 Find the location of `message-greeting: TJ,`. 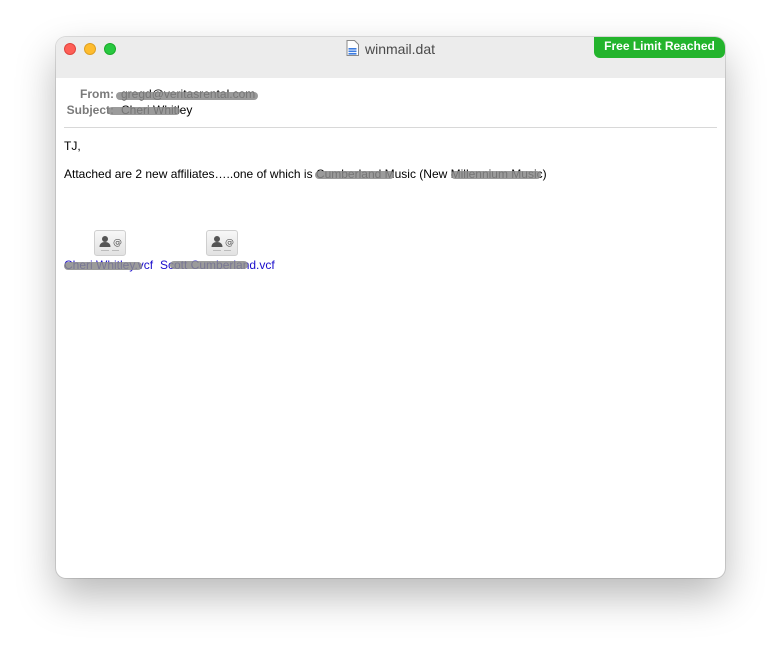

message-greeting: TJ, is located at coordinates (72, 146).